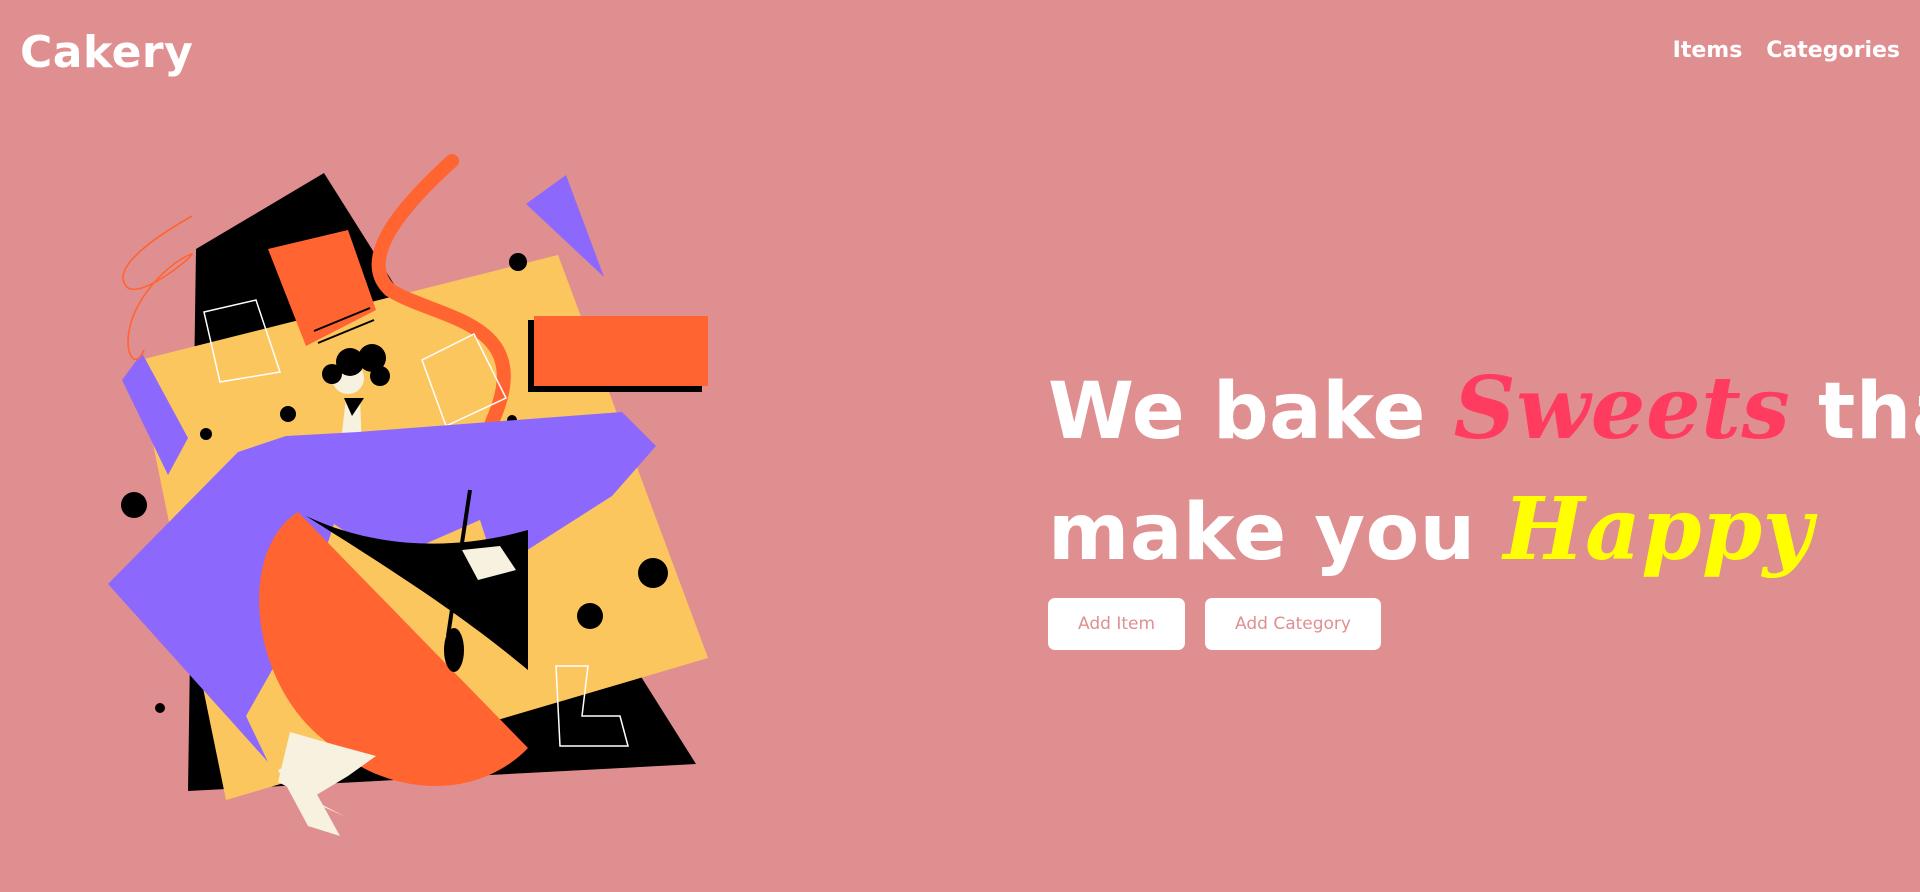 The width and height of the screenshot is (1920, 892). What do you see at coordinates (1833, 51) in the screenshot?
I see `nav-link-categories: Categories` at bounding box center [1833, 51].